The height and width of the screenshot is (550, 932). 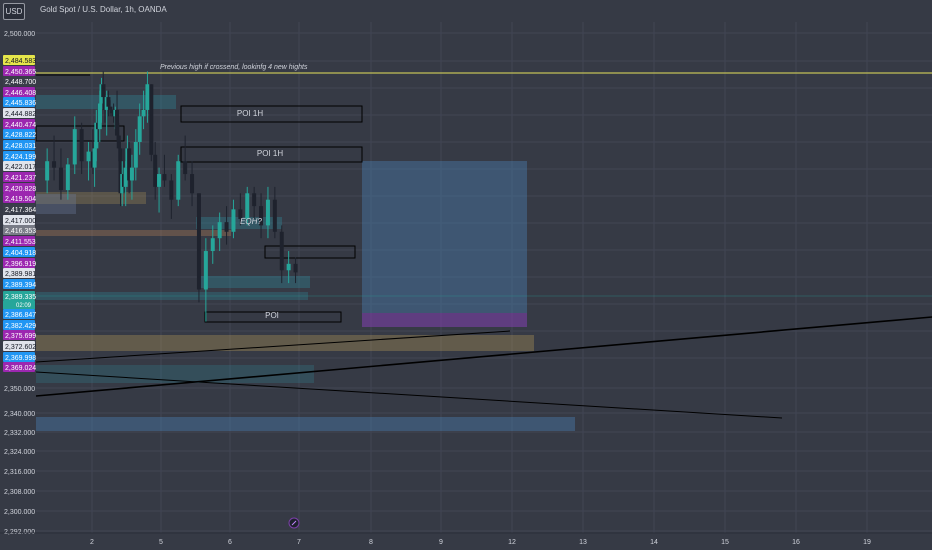 I want to click on price-label-text: 2,424.199, so click(x=20, y=157).